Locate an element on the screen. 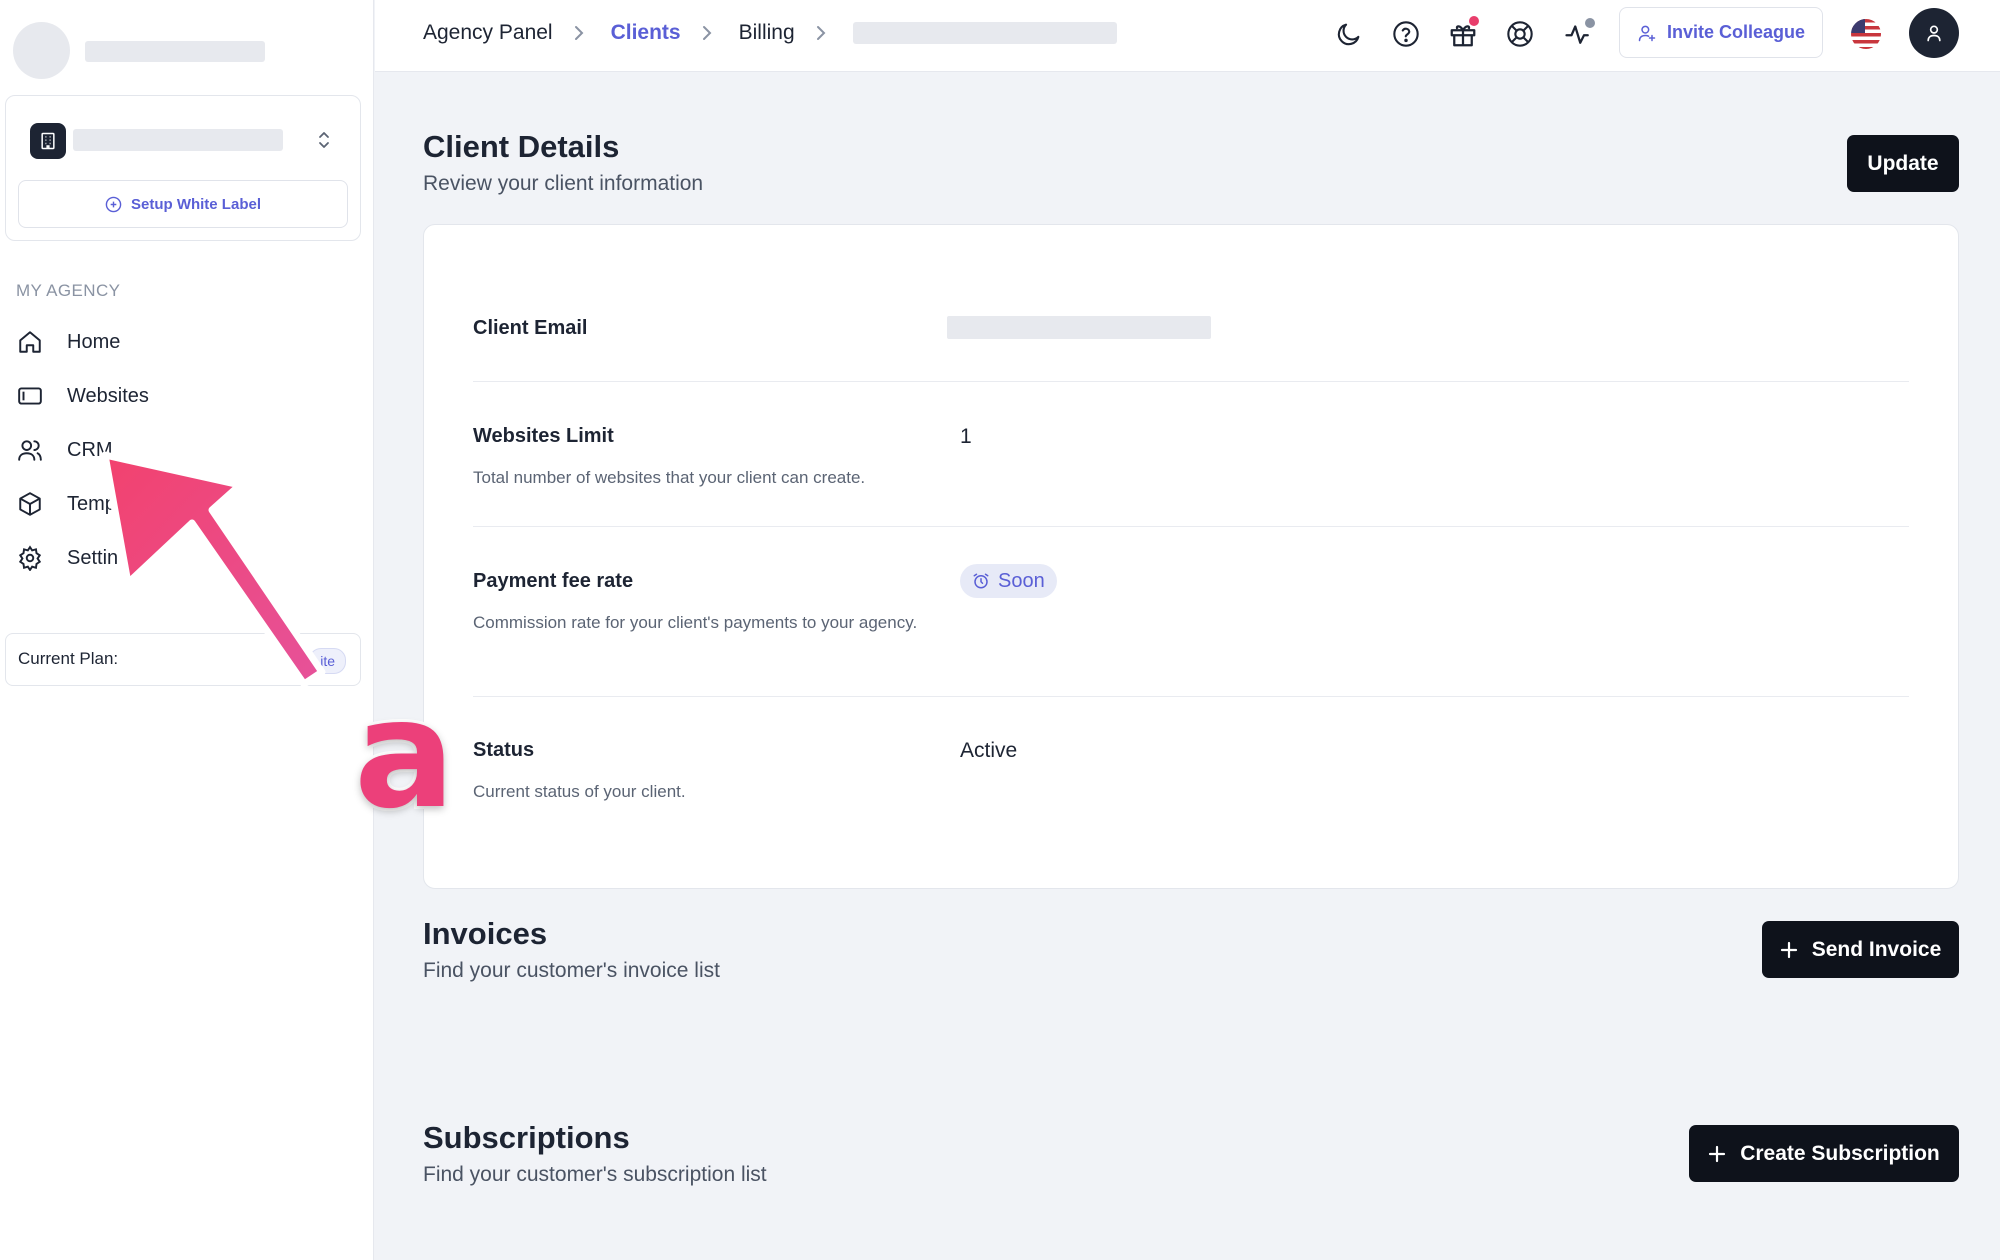  websites-limit-value: 1 is located at coordinates (966, 436).